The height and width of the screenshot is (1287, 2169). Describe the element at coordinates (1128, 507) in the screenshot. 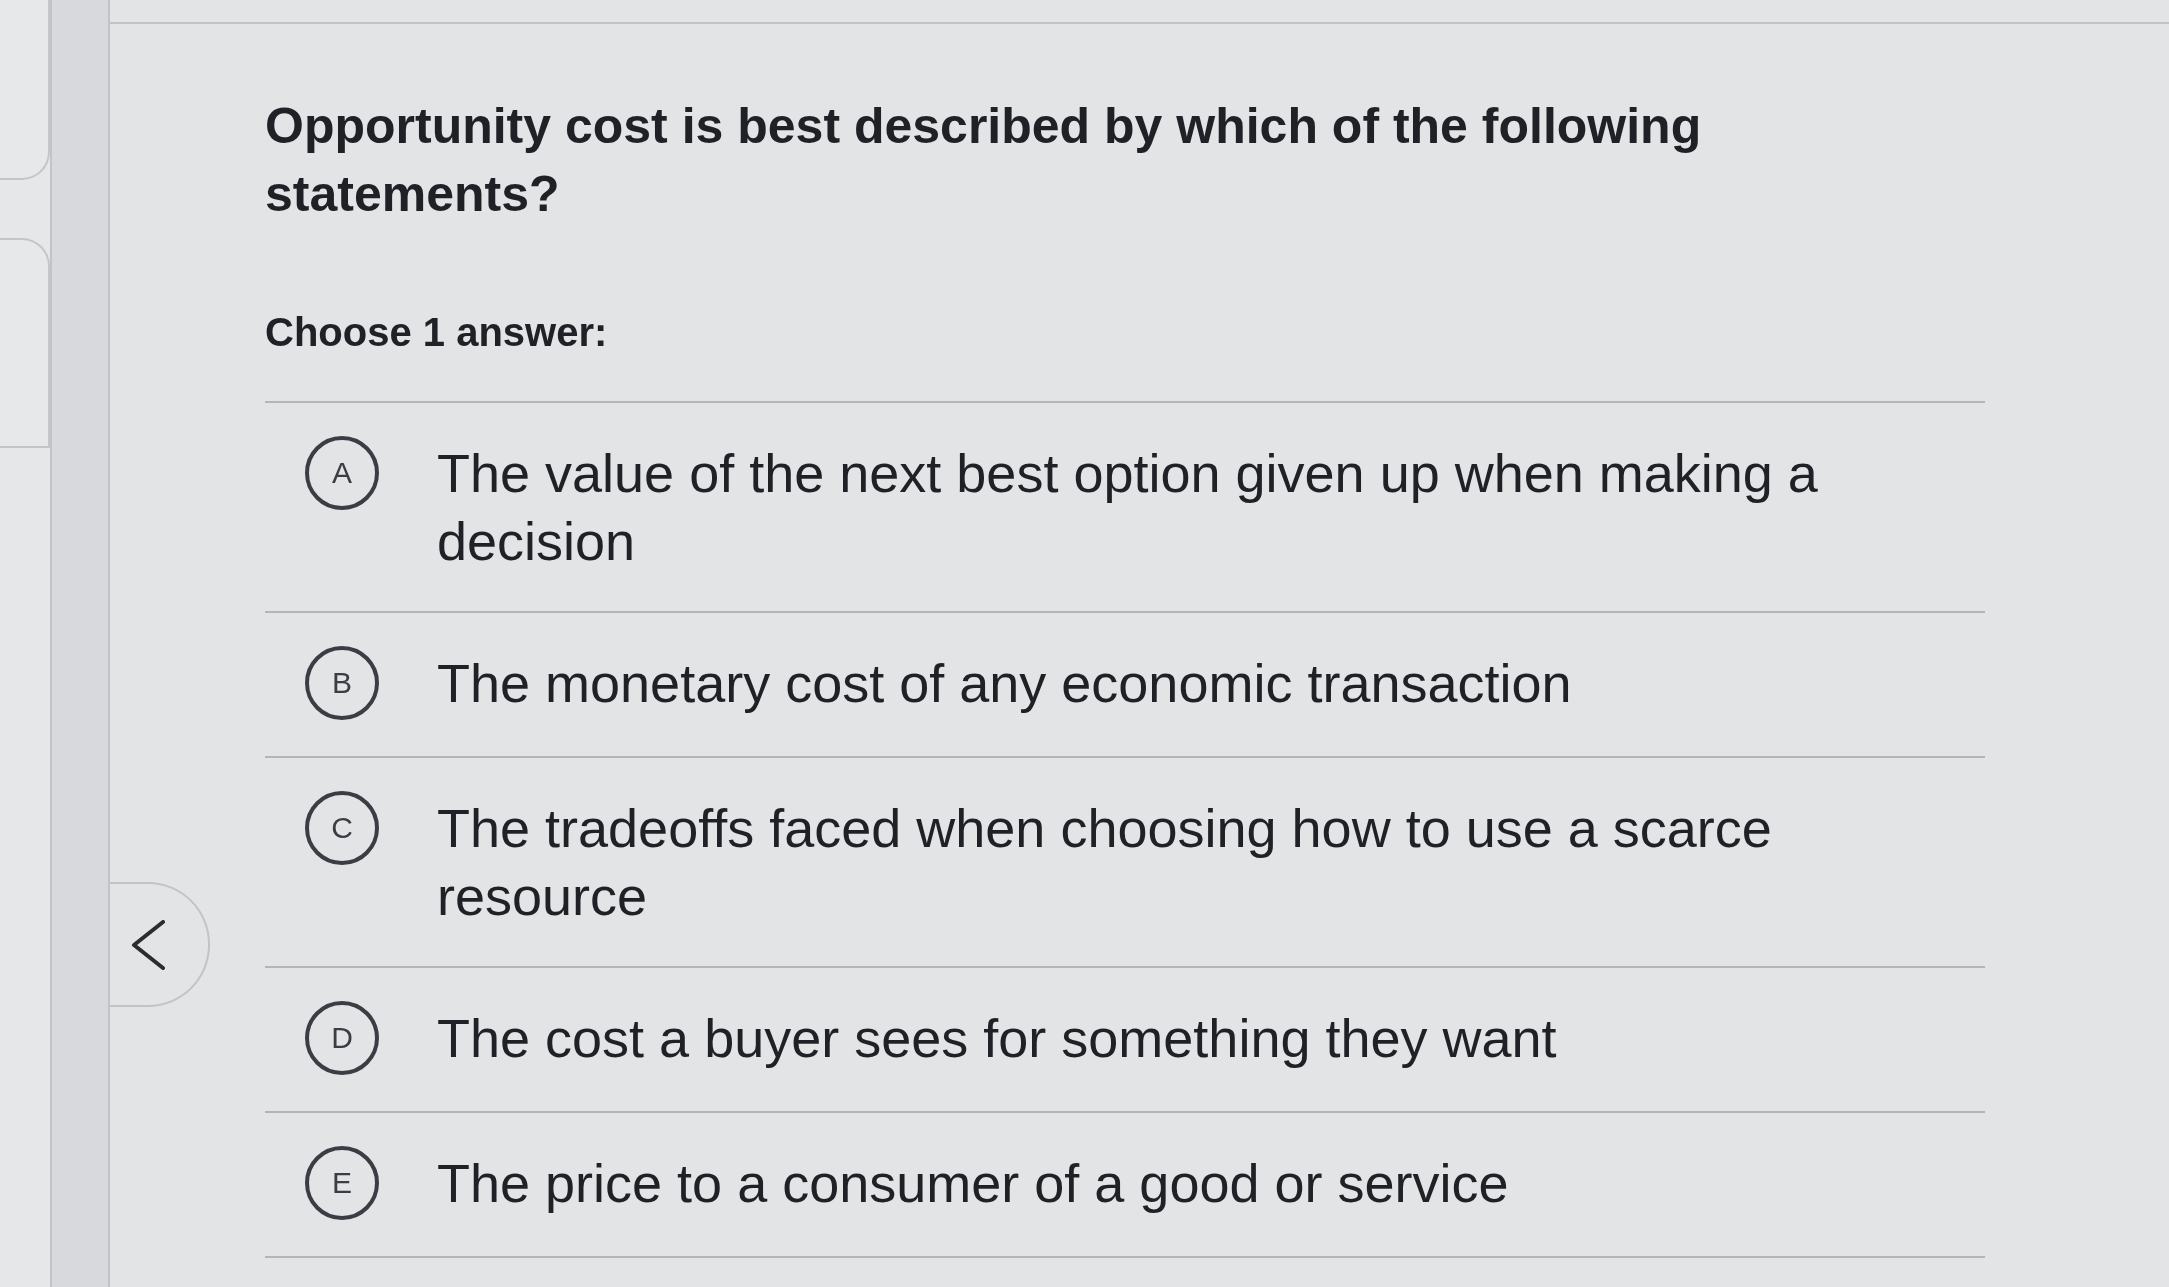

I see `choice-text: The value of the next best option given up when making a decision` at that location.